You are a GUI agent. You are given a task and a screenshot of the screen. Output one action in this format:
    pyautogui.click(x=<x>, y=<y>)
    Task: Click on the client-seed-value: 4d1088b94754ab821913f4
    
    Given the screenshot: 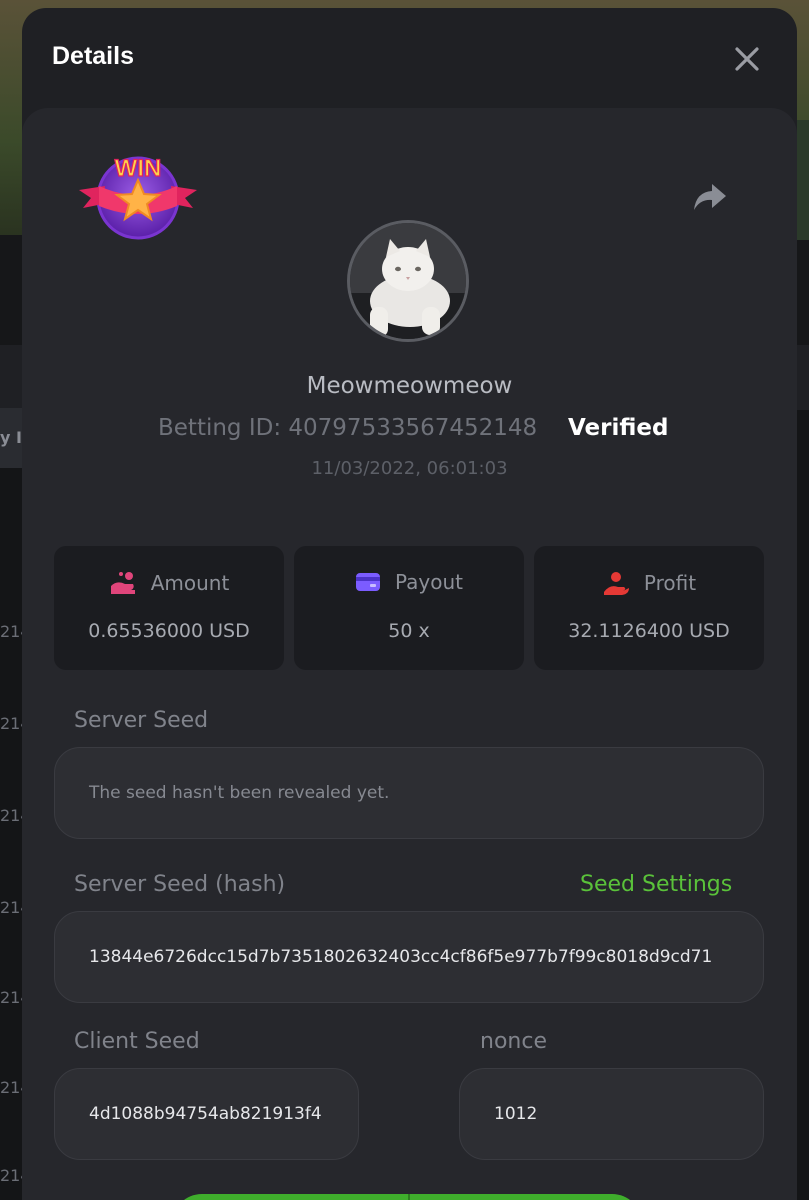 What is the action you would take?
    pyautogui.click(x=205, y=1114)
    